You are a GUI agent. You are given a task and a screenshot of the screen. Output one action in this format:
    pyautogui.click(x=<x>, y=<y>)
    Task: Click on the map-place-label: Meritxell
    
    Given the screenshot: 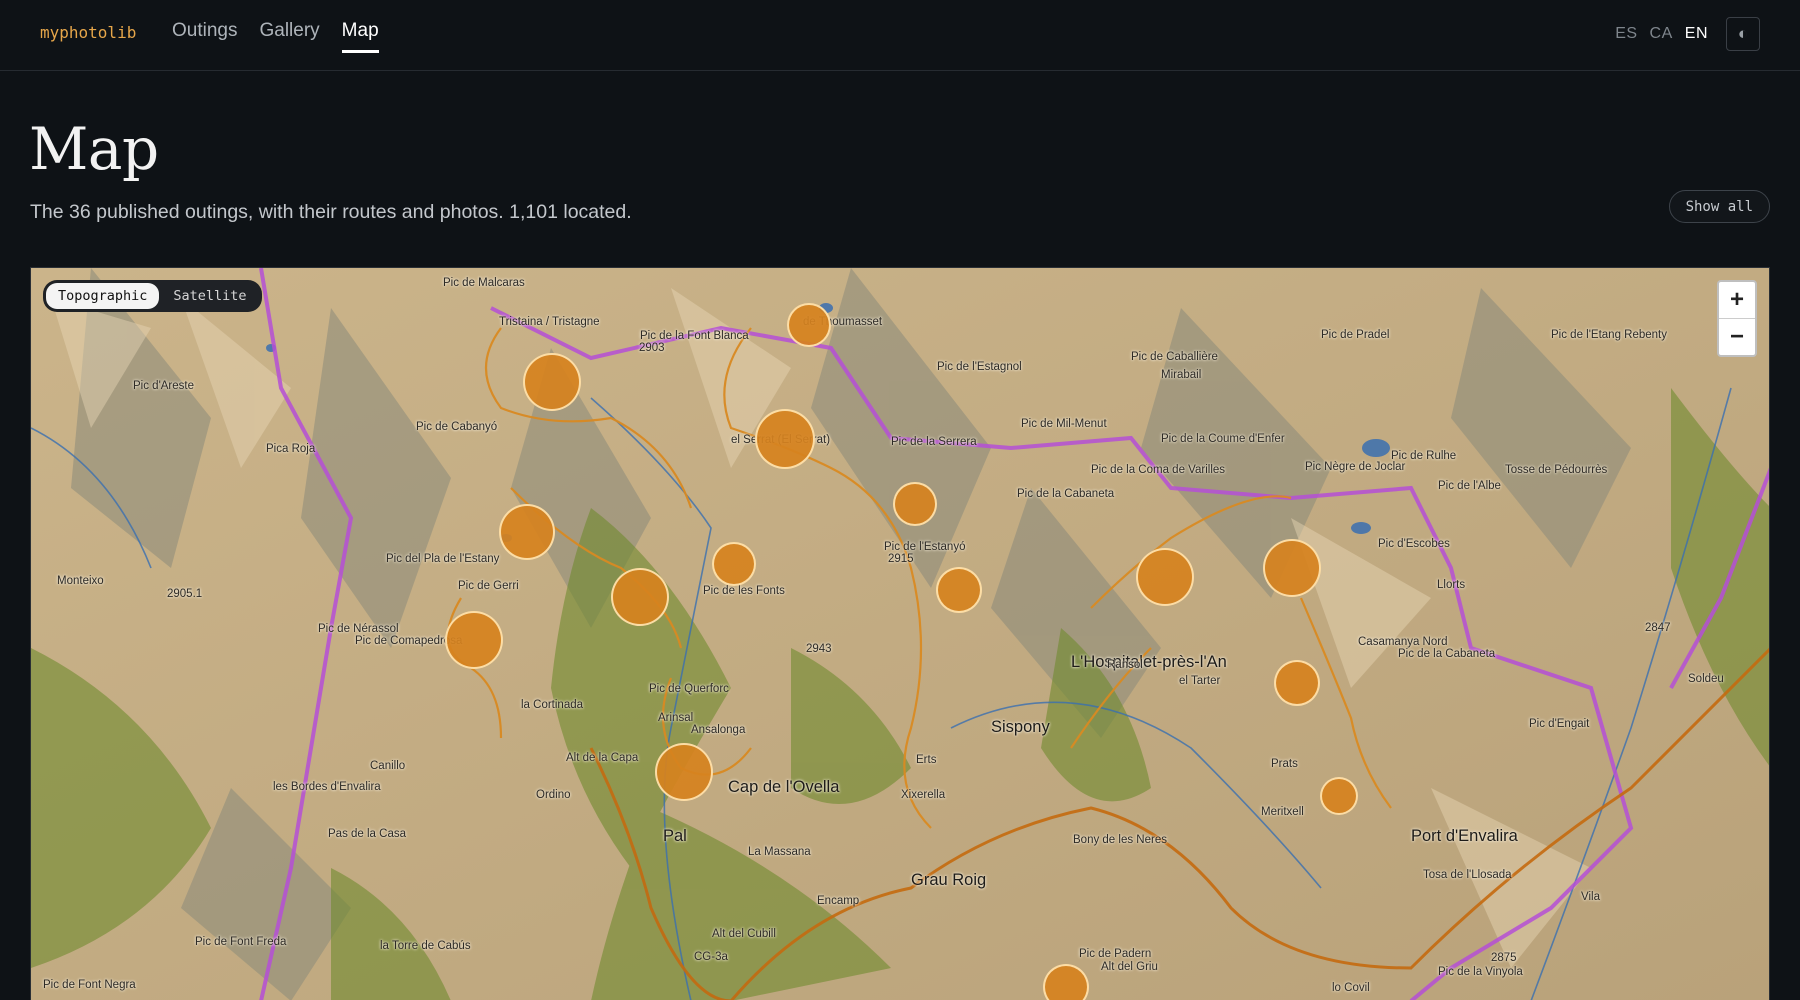 What is the action you would take?
    pyautogui.click(x=1282, y=812)
    